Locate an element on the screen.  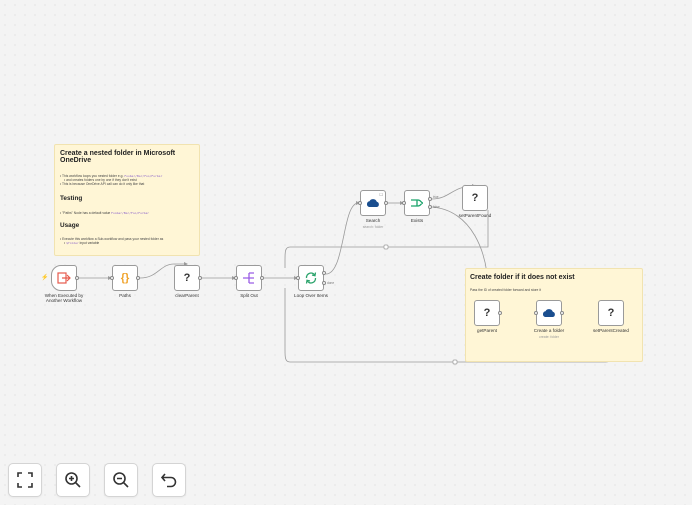
undo-icon is located at coordinates (168, 480).